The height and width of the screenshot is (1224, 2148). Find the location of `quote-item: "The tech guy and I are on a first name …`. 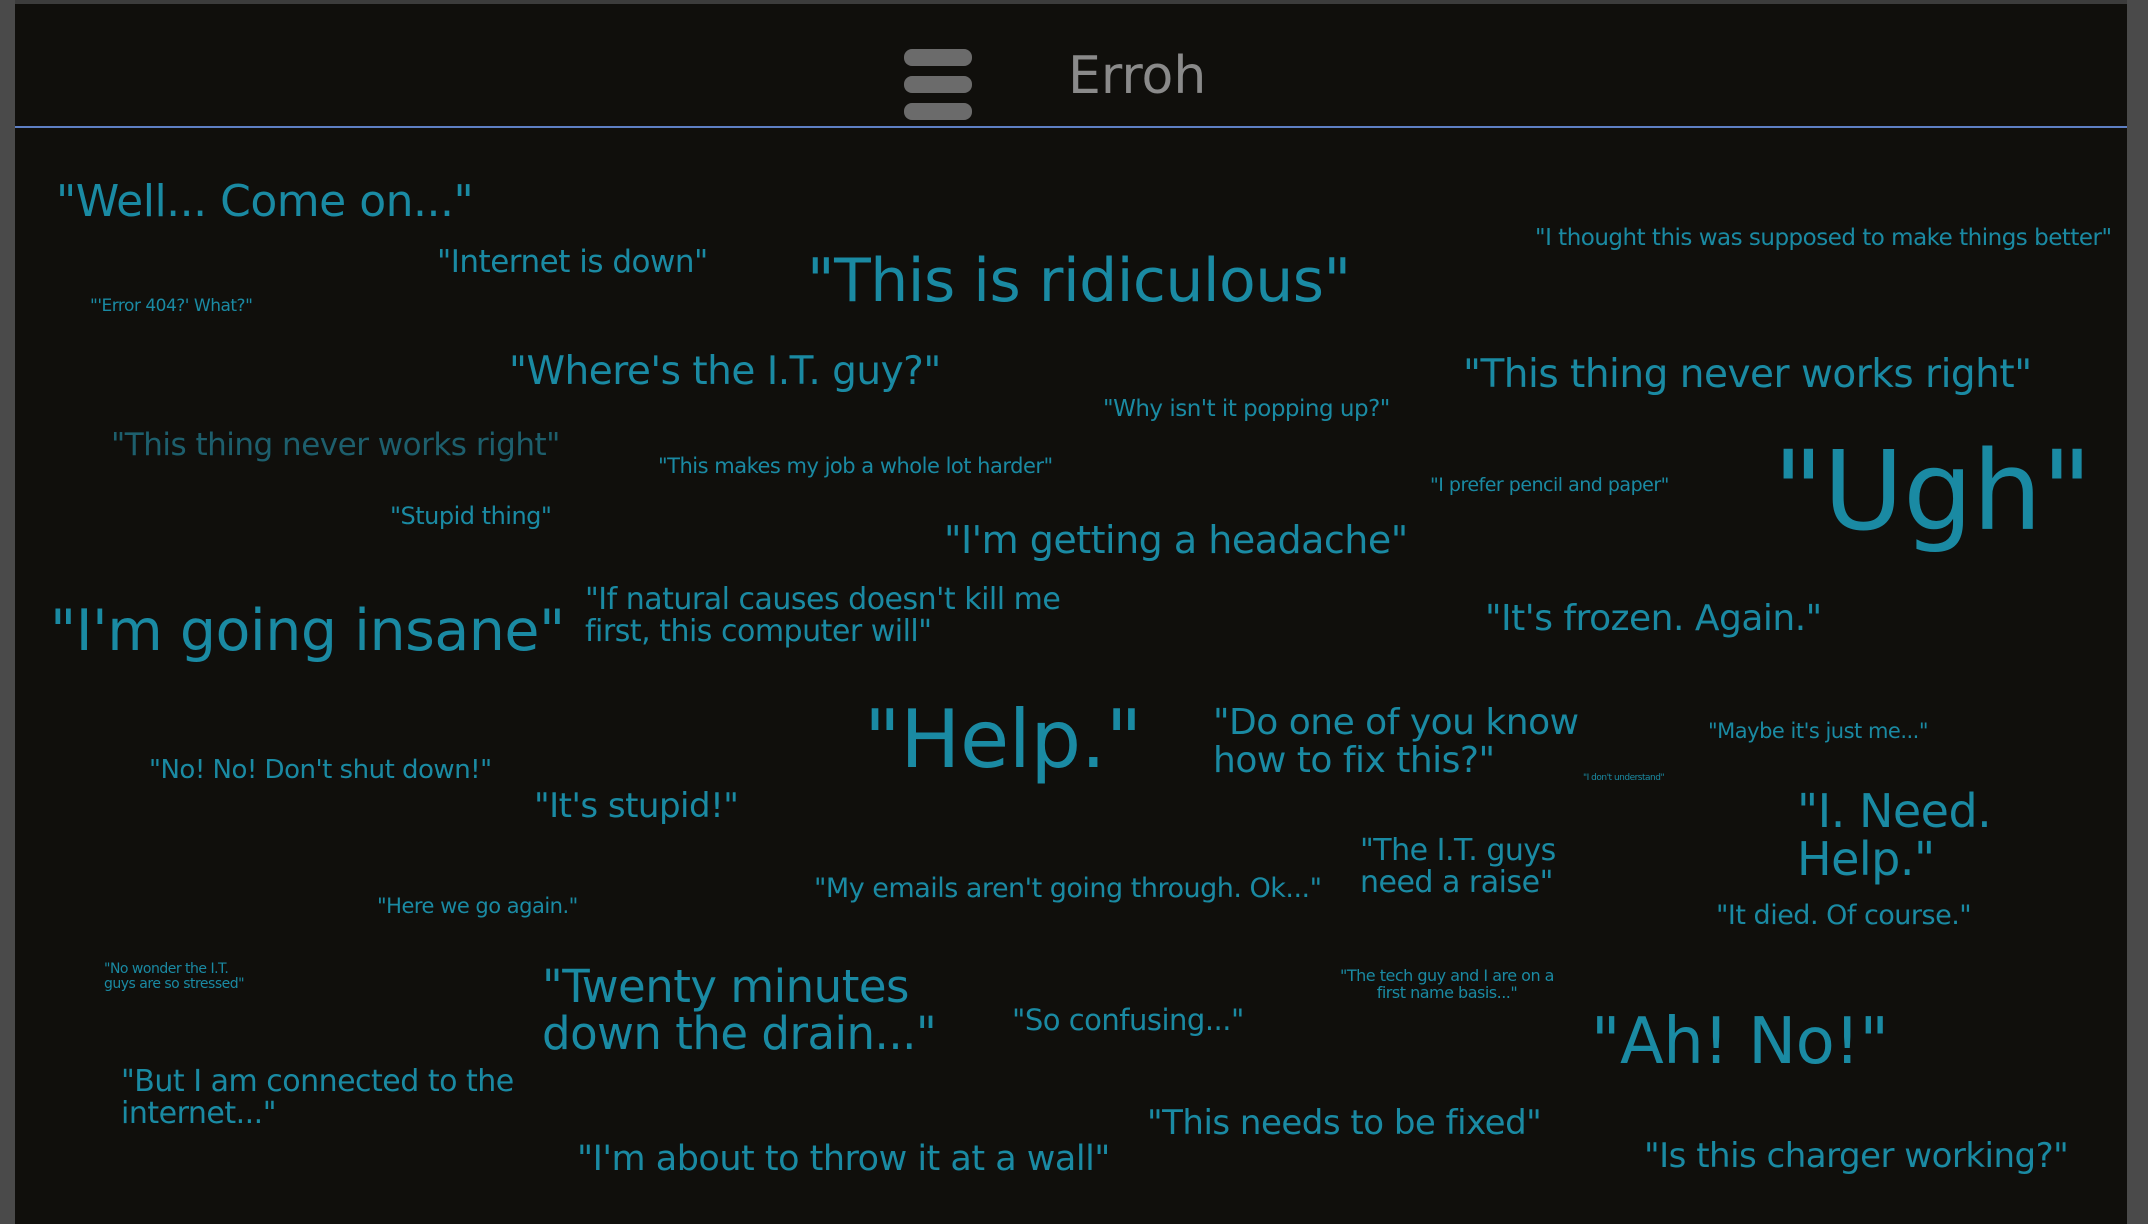

quote-item: "The tech guy and I are on a first name … is located at coordinates (1447, 984).